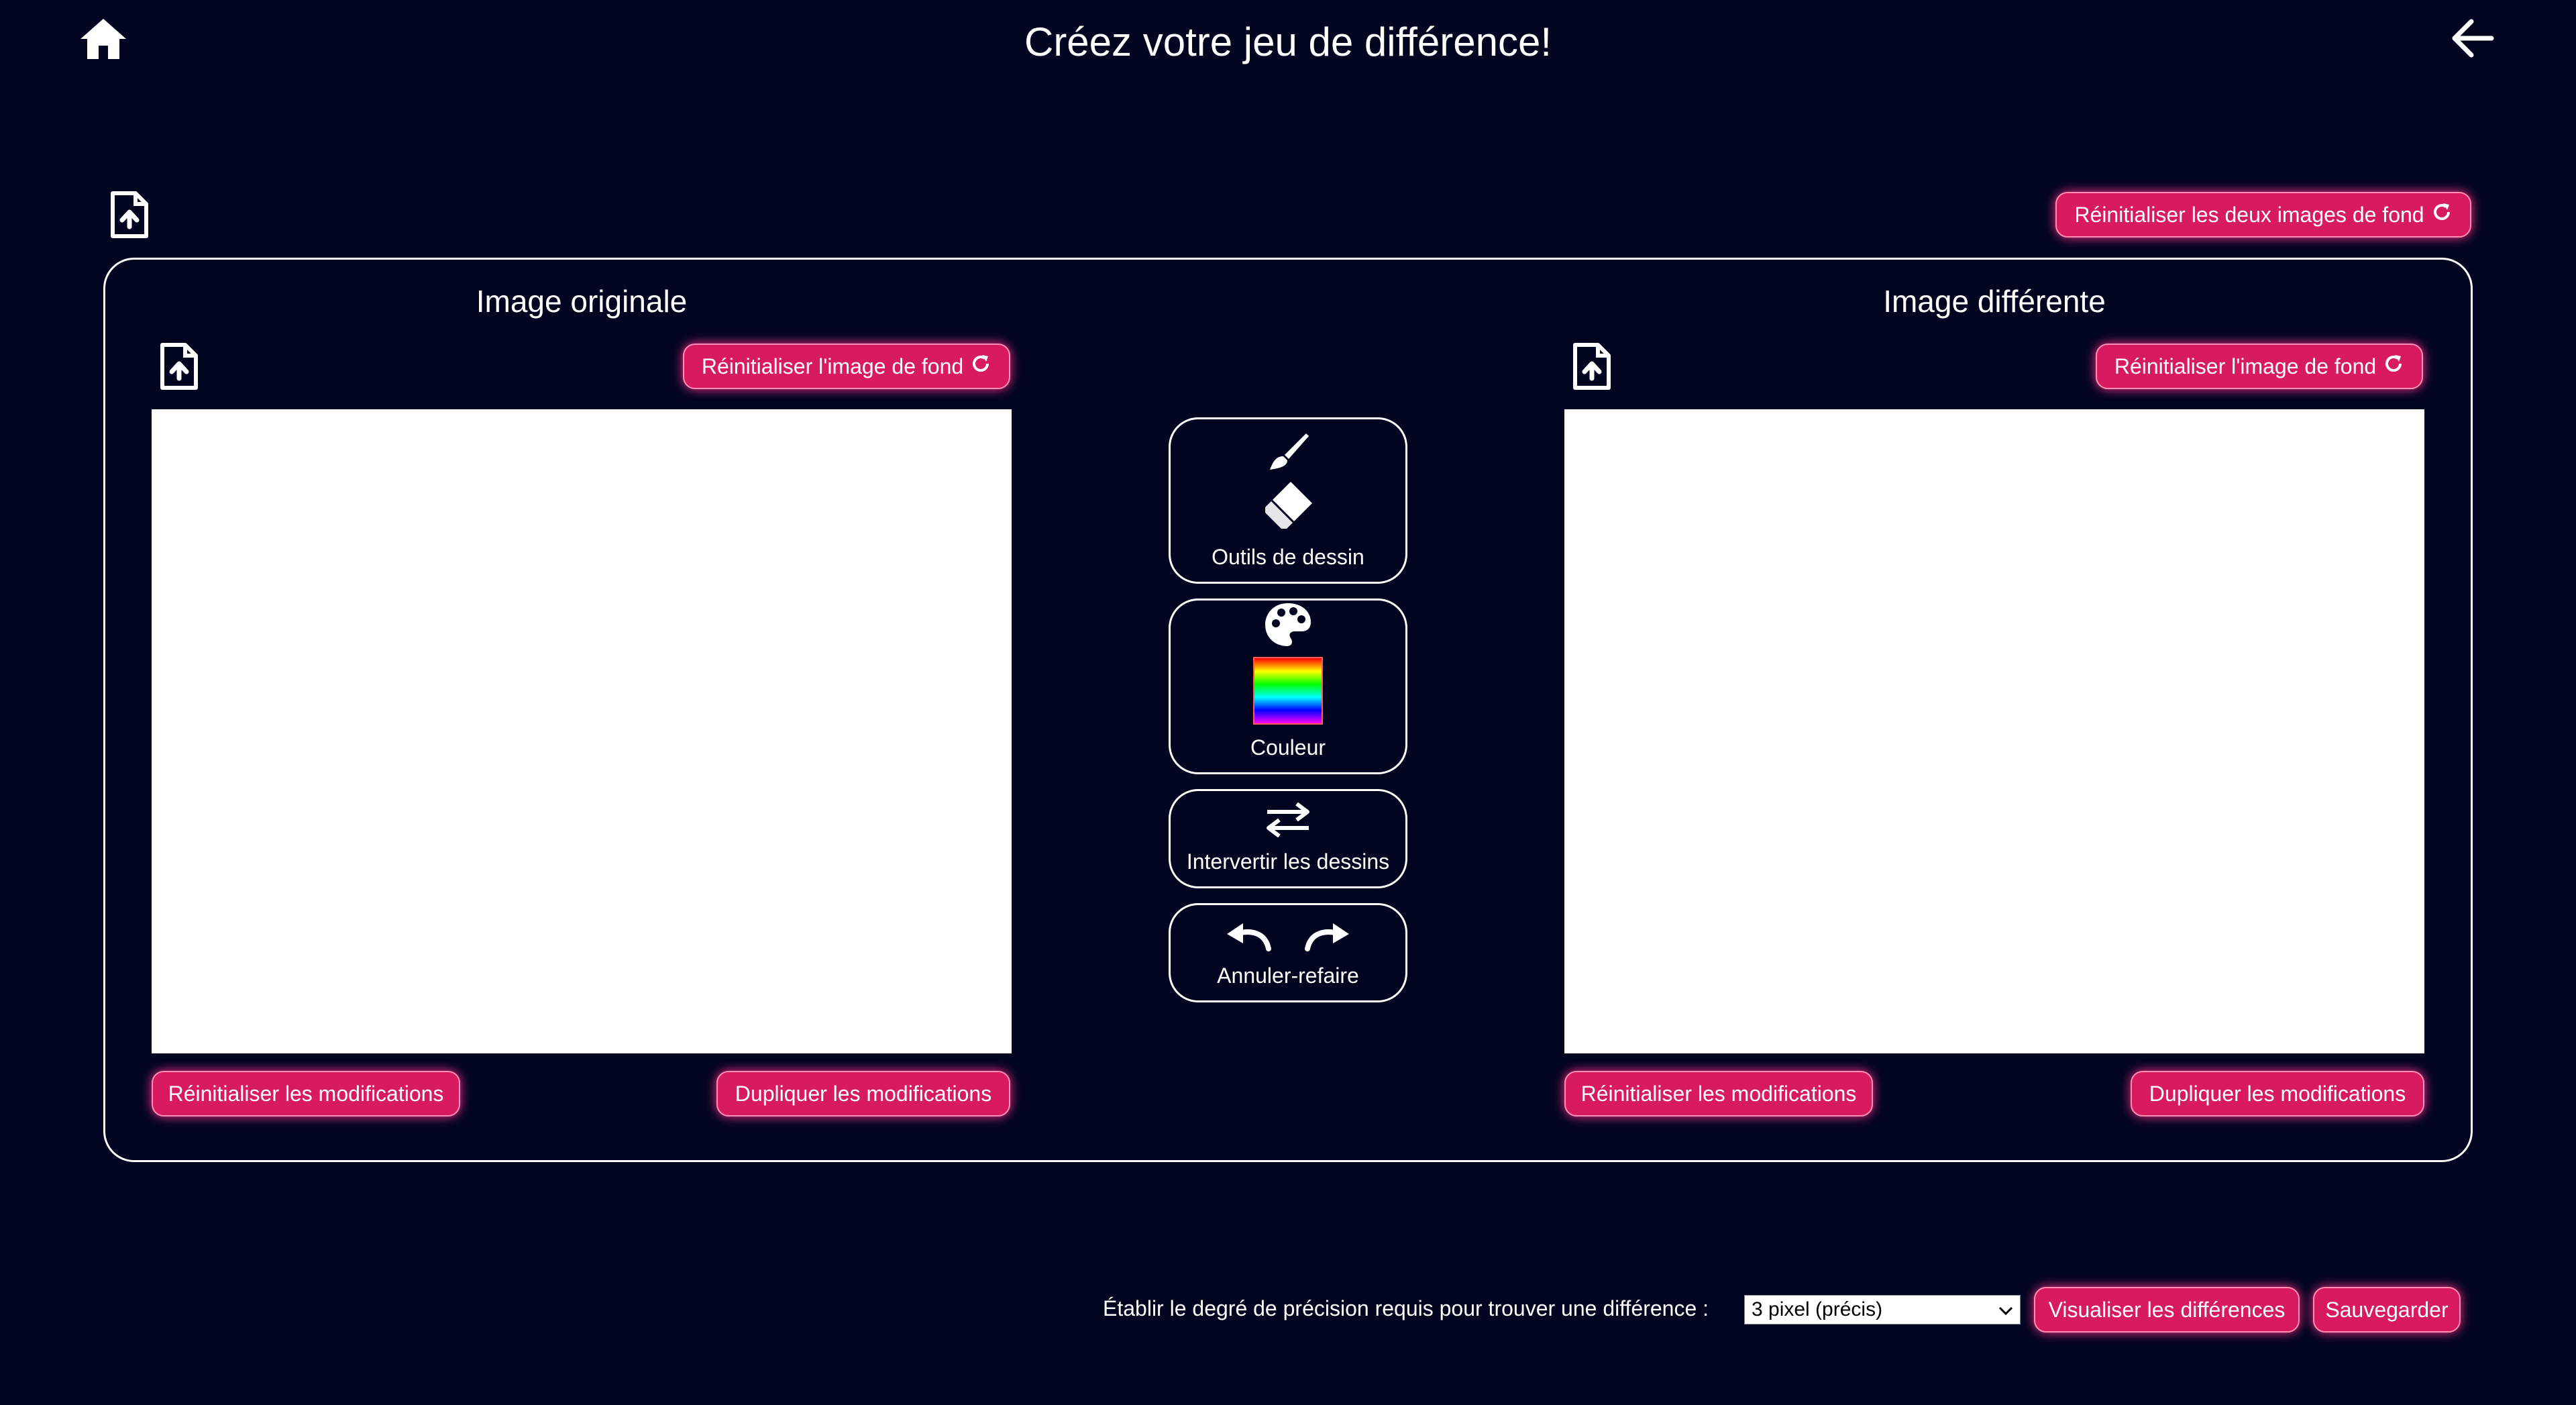 The image size is (2576, 1405). I want to click on left-reset-background-button: Réinitialiser l'image de fond, so click(846, 366).